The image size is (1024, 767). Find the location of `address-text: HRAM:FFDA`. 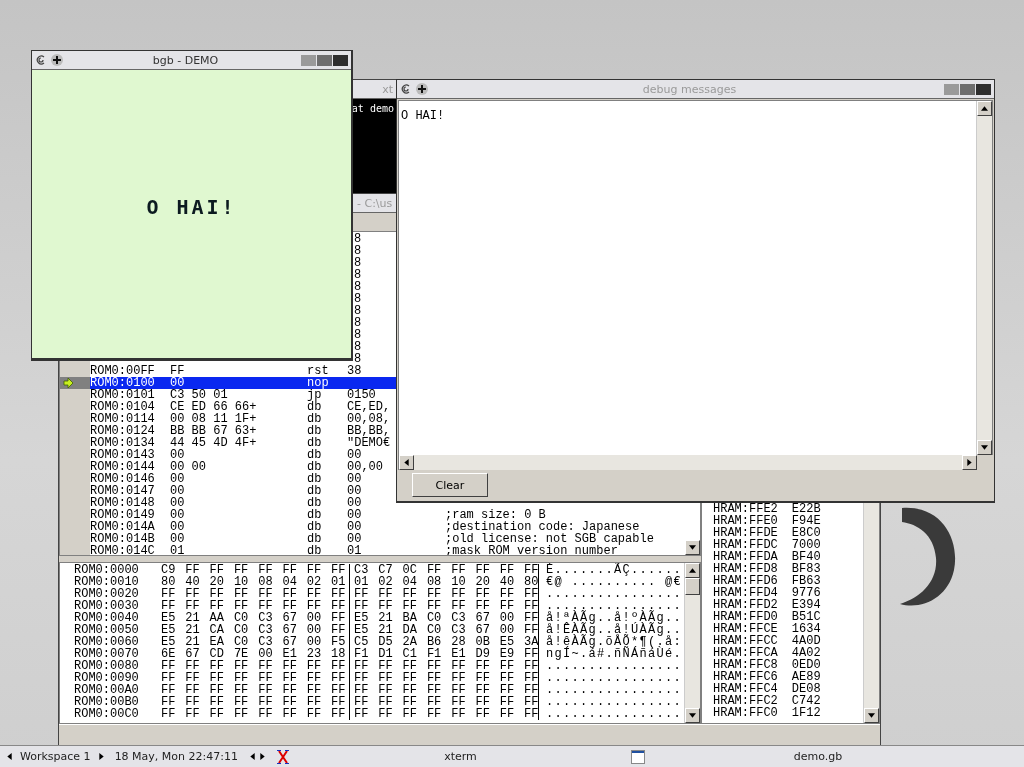

address-text: HRAM:FFDA is located at coordinates (745, 557).